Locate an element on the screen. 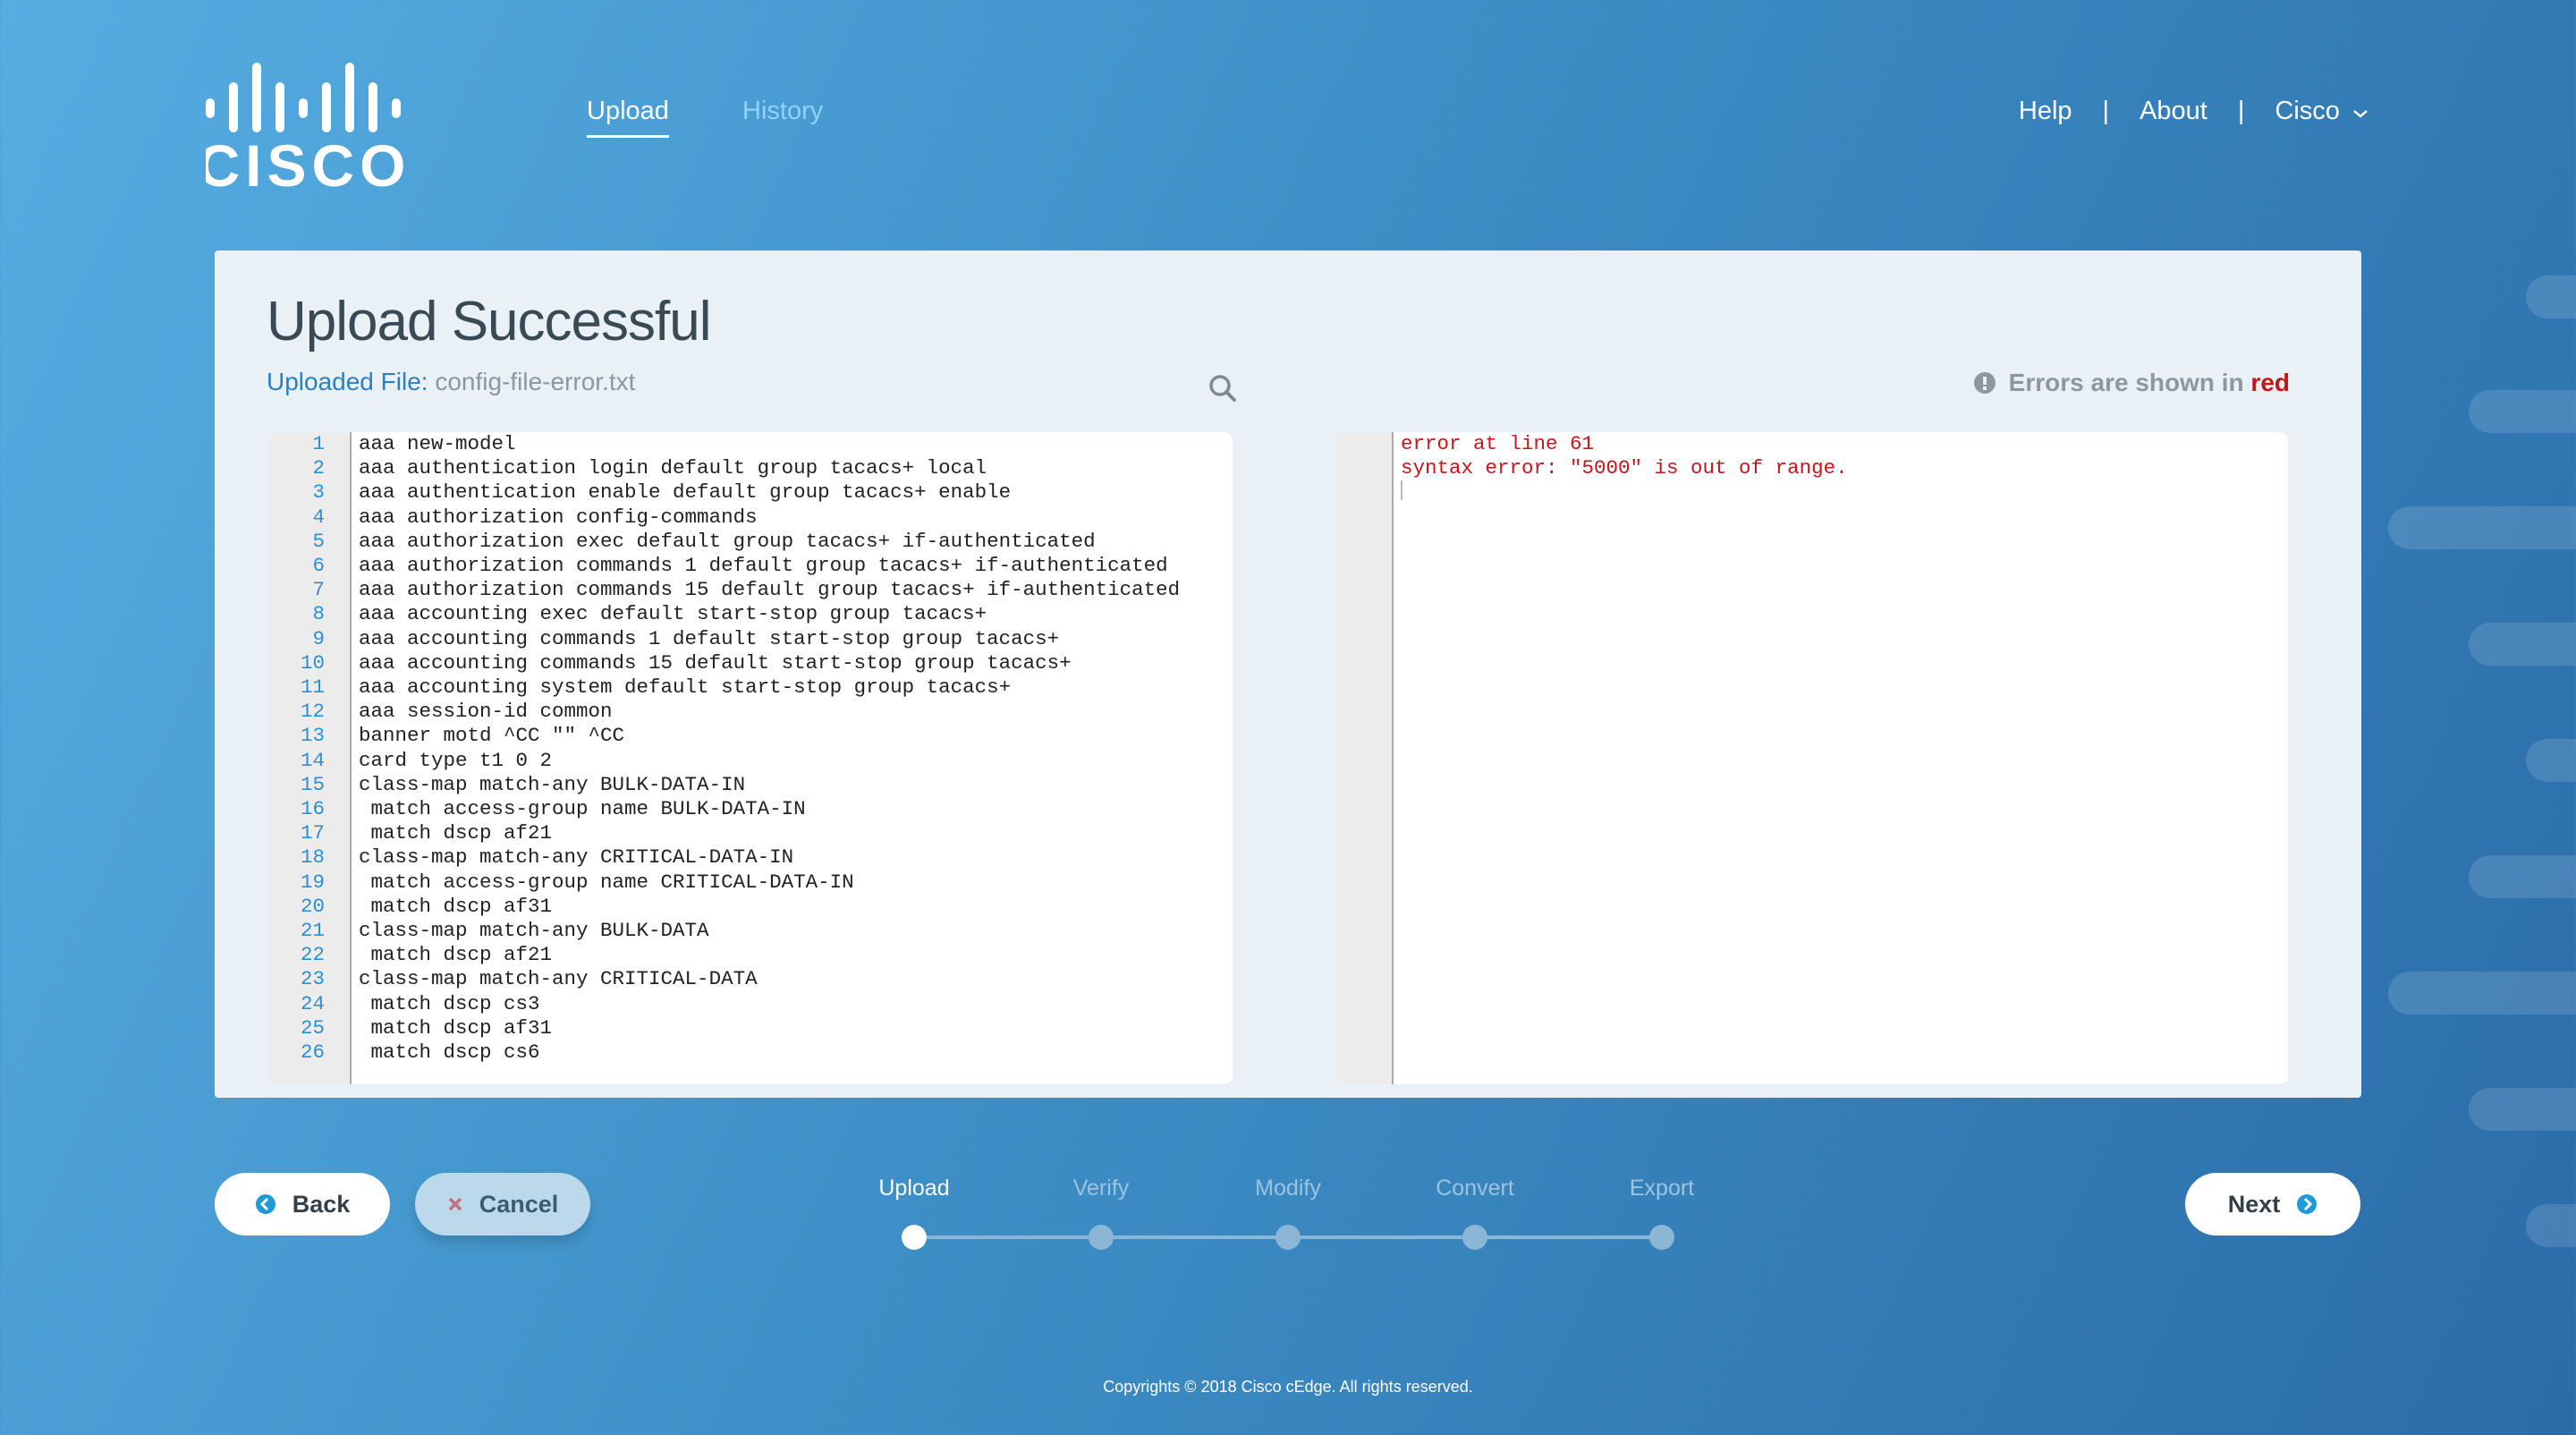  code-line: match dscp cs6 is located at coordinates (449, 1052).